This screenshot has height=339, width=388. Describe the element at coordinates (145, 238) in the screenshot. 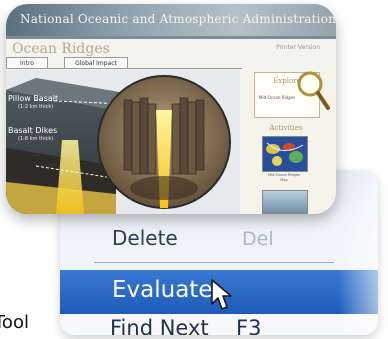

I see `menu-item-delete-label: Delete` at that location.